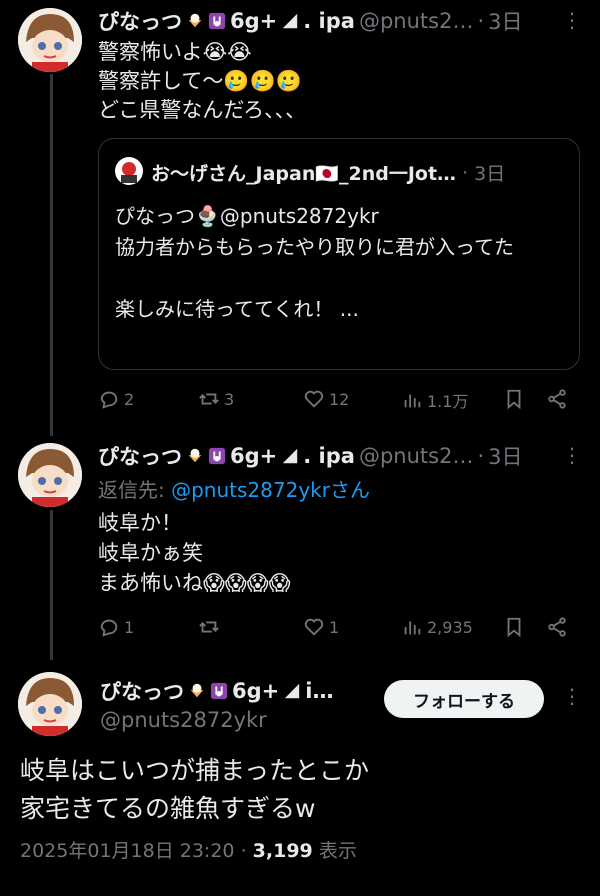 This screenshot has width=600, height=896. Describe the element at coordinates (129, 627) in the screenshot. I see `reply-count: 1` at that location.